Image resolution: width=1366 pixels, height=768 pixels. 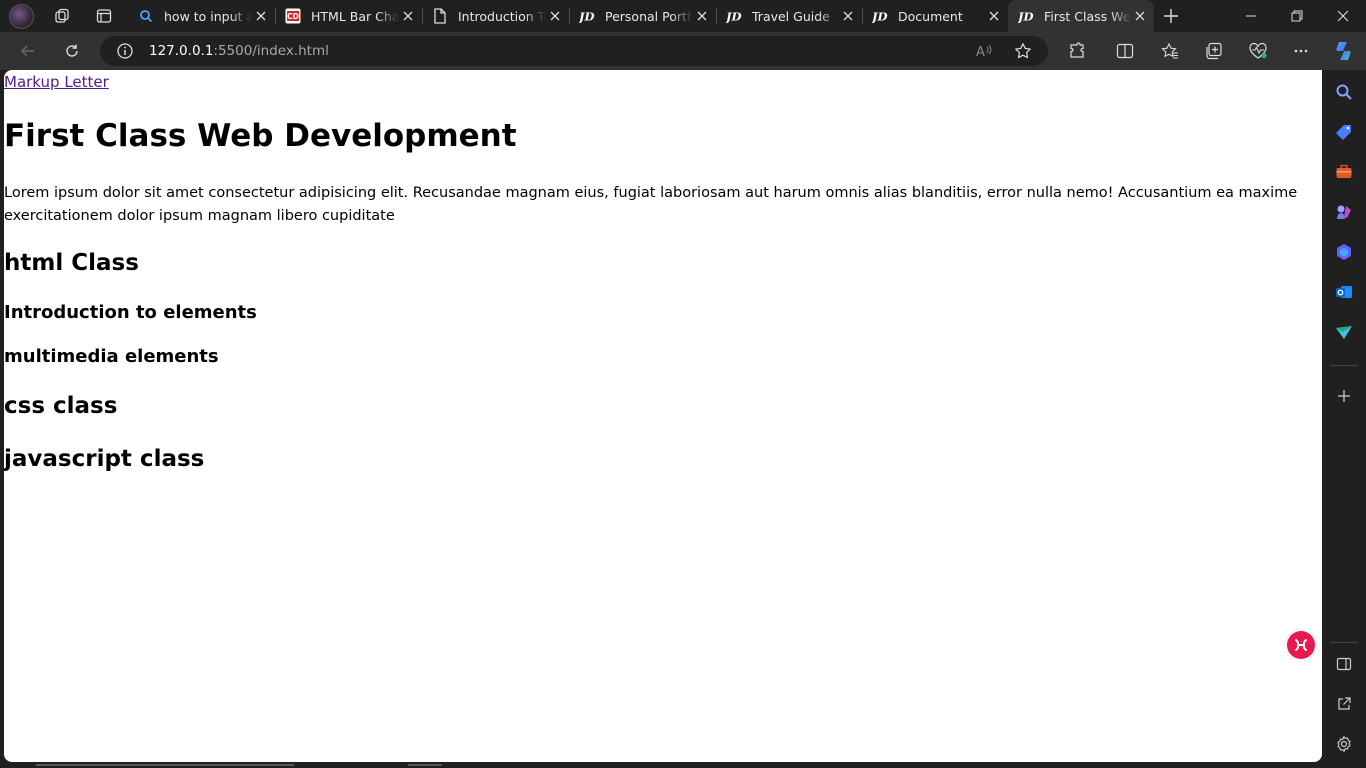 I want to click on more-options-icon, so click(x=1301, y=51).